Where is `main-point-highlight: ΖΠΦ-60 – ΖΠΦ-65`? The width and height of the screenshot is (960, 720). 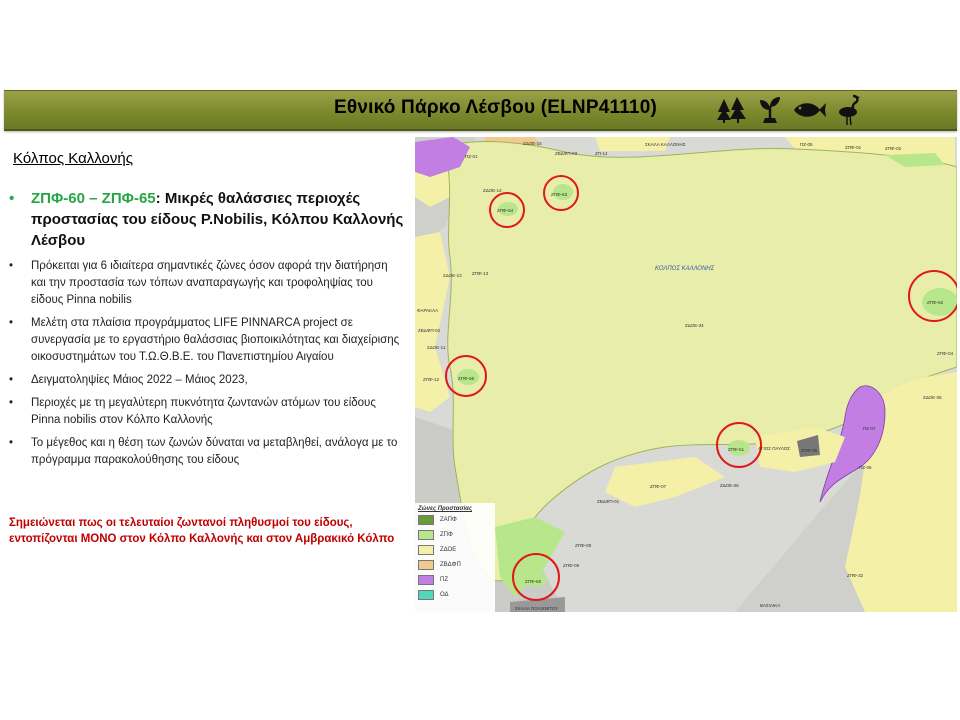 main-point-highlight: ΖΠΦ-60 – ΖΠΦ-65 is located at coordinates (93, 198).